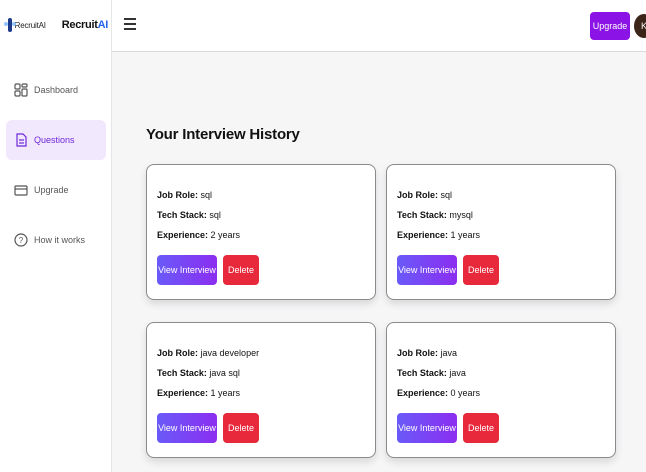 The image size is (646, 472). I want to click on job-role-value: java developer, so click(230, 353).